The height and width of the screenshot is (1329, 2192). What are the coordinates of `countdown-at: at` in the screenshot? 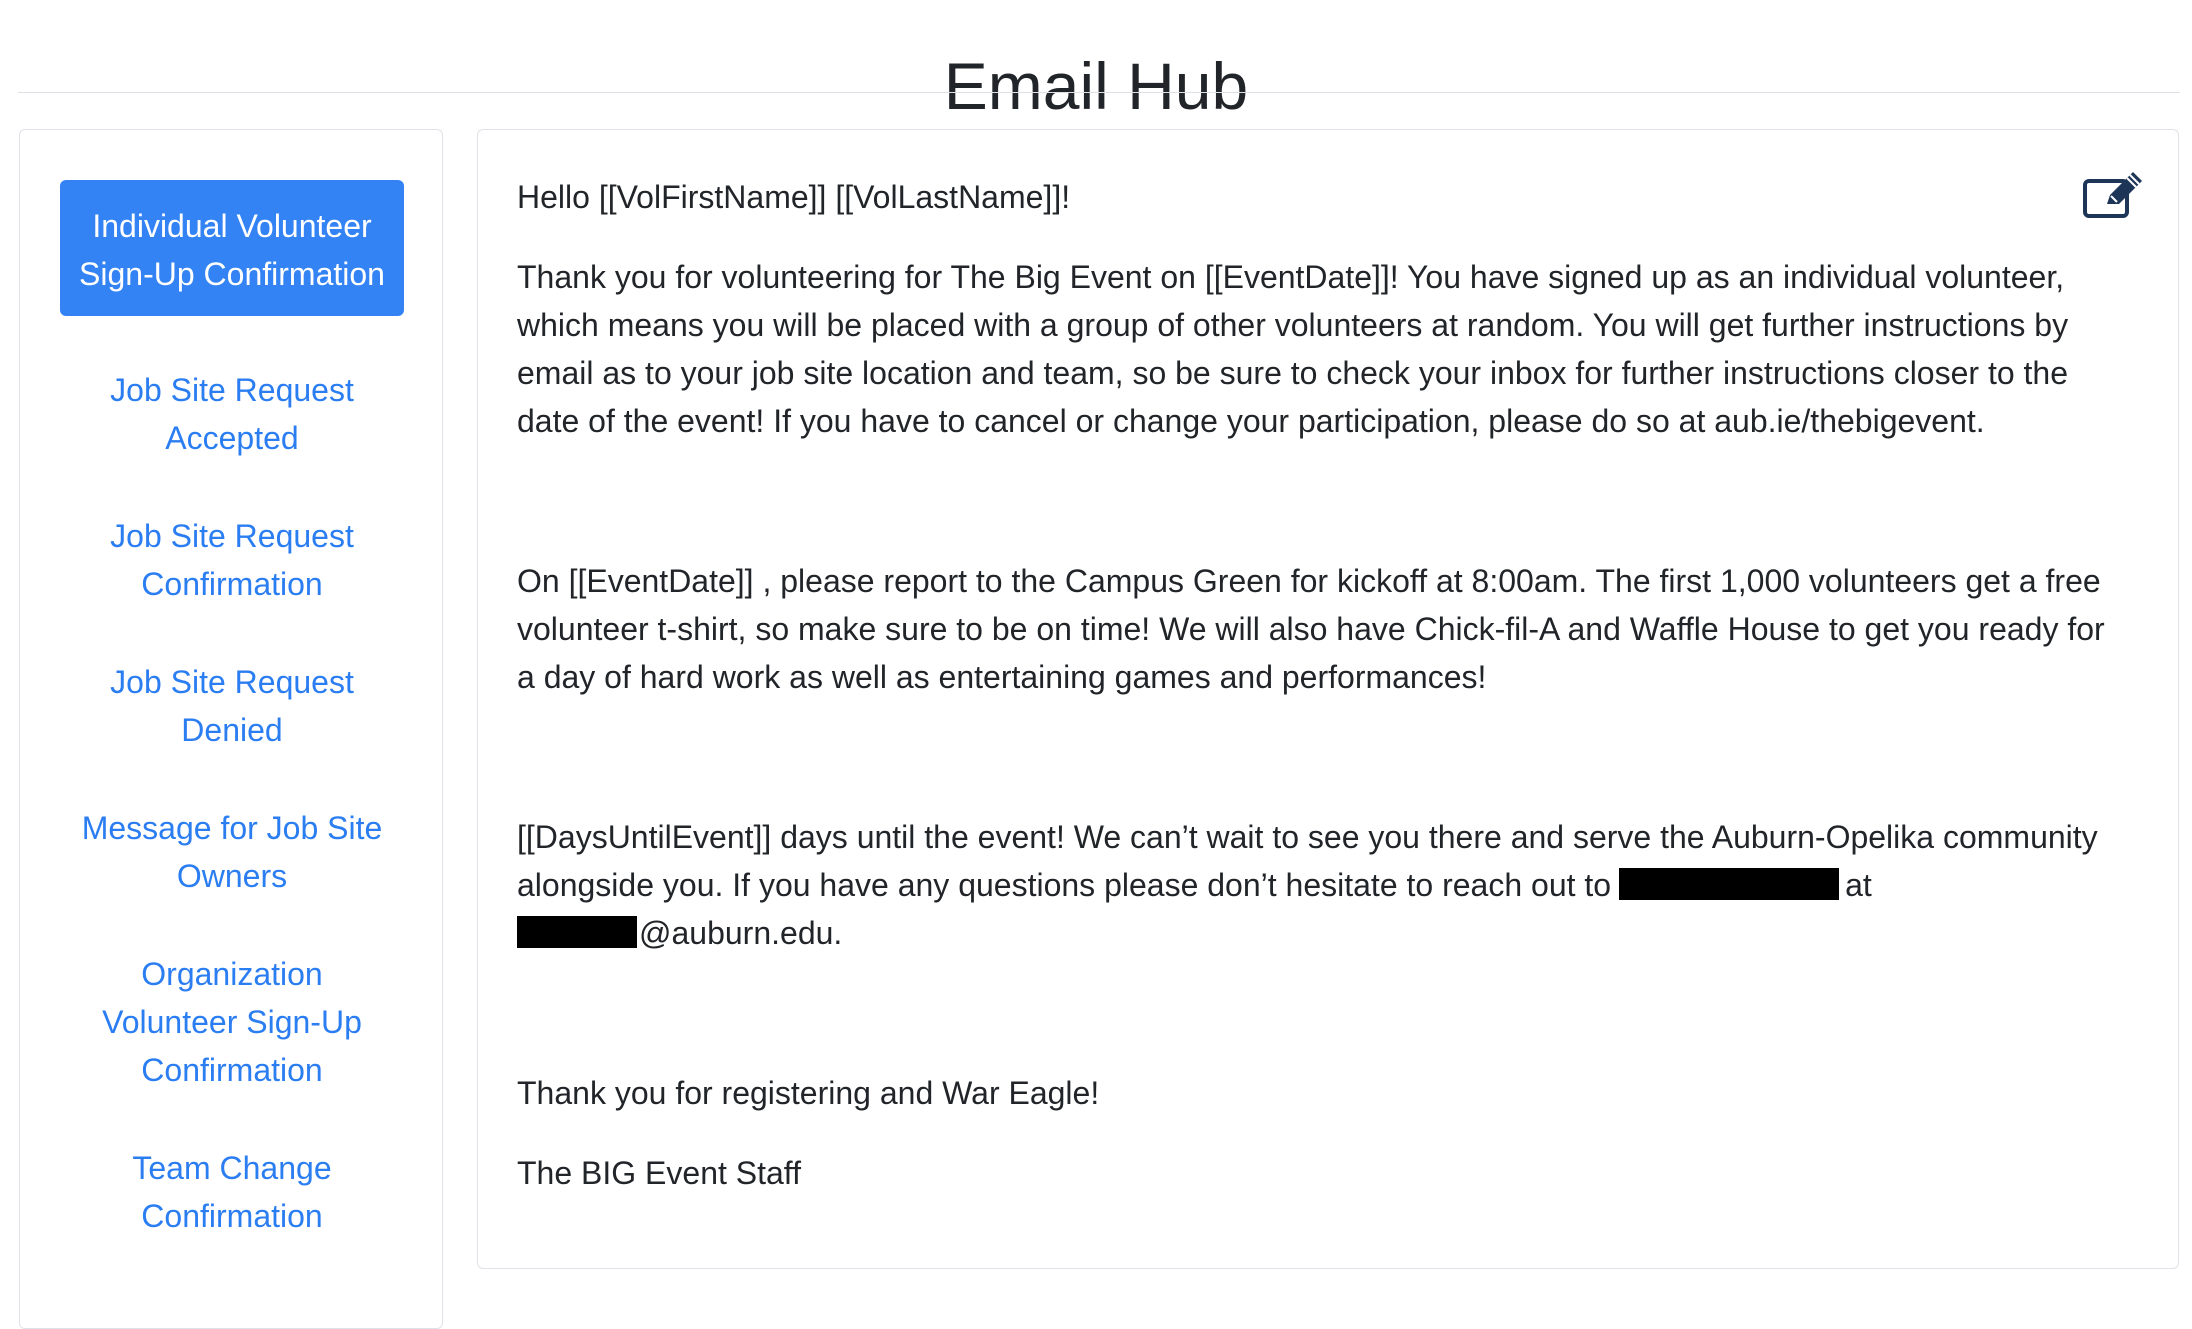 It's located at (1858, 885).